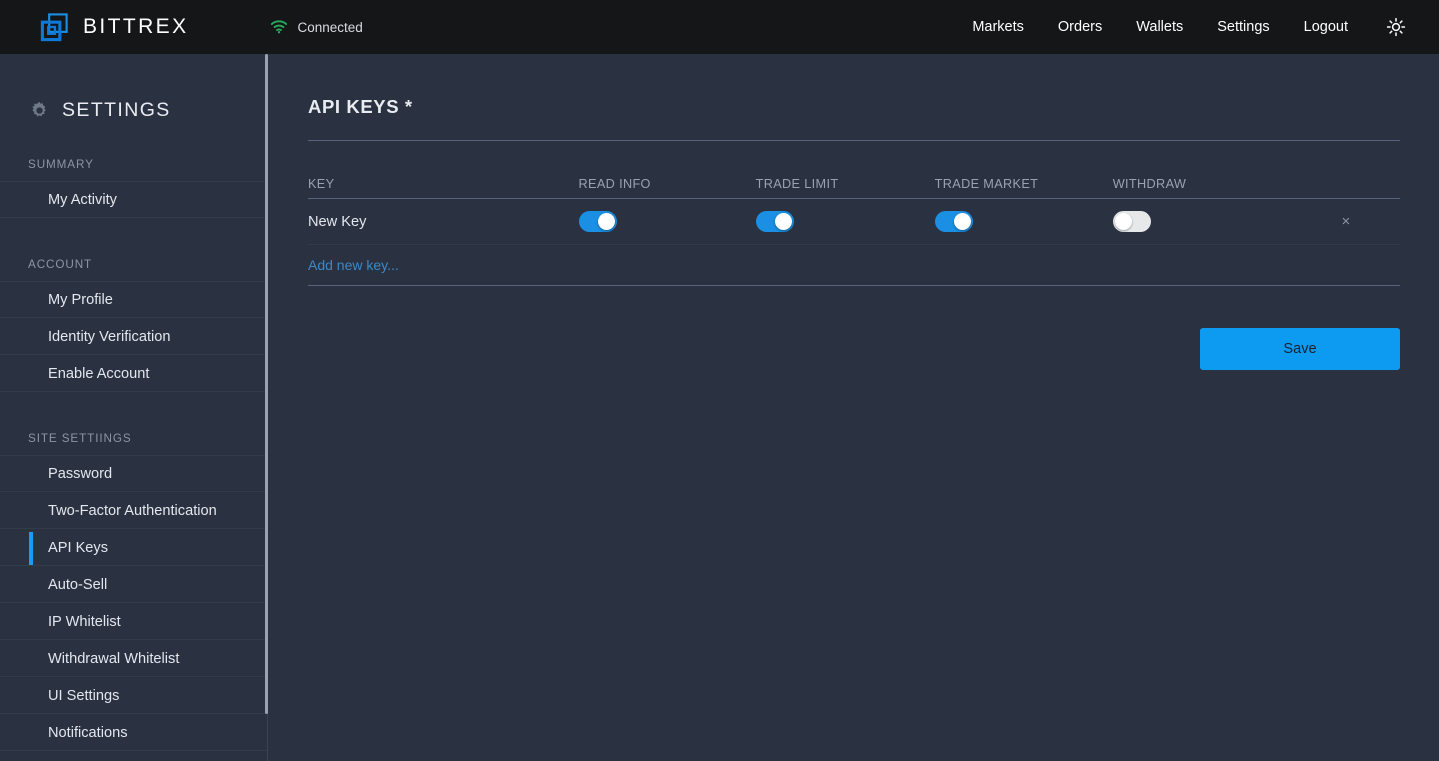 The width and height of the screenshot is (1439, 761). I want to click on sidebar-item-ui-settings: UI Settings, so click(133, 695).